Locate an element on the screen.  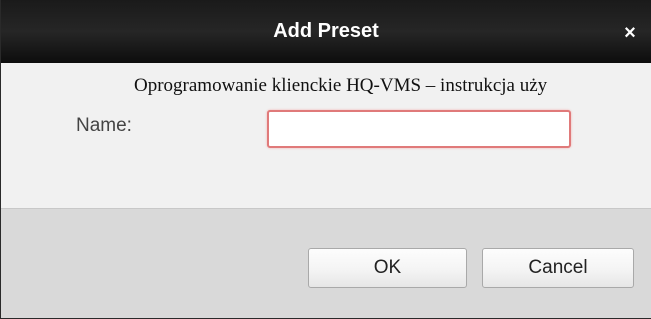
ok-button: OK is located at coordinates (387, 268).